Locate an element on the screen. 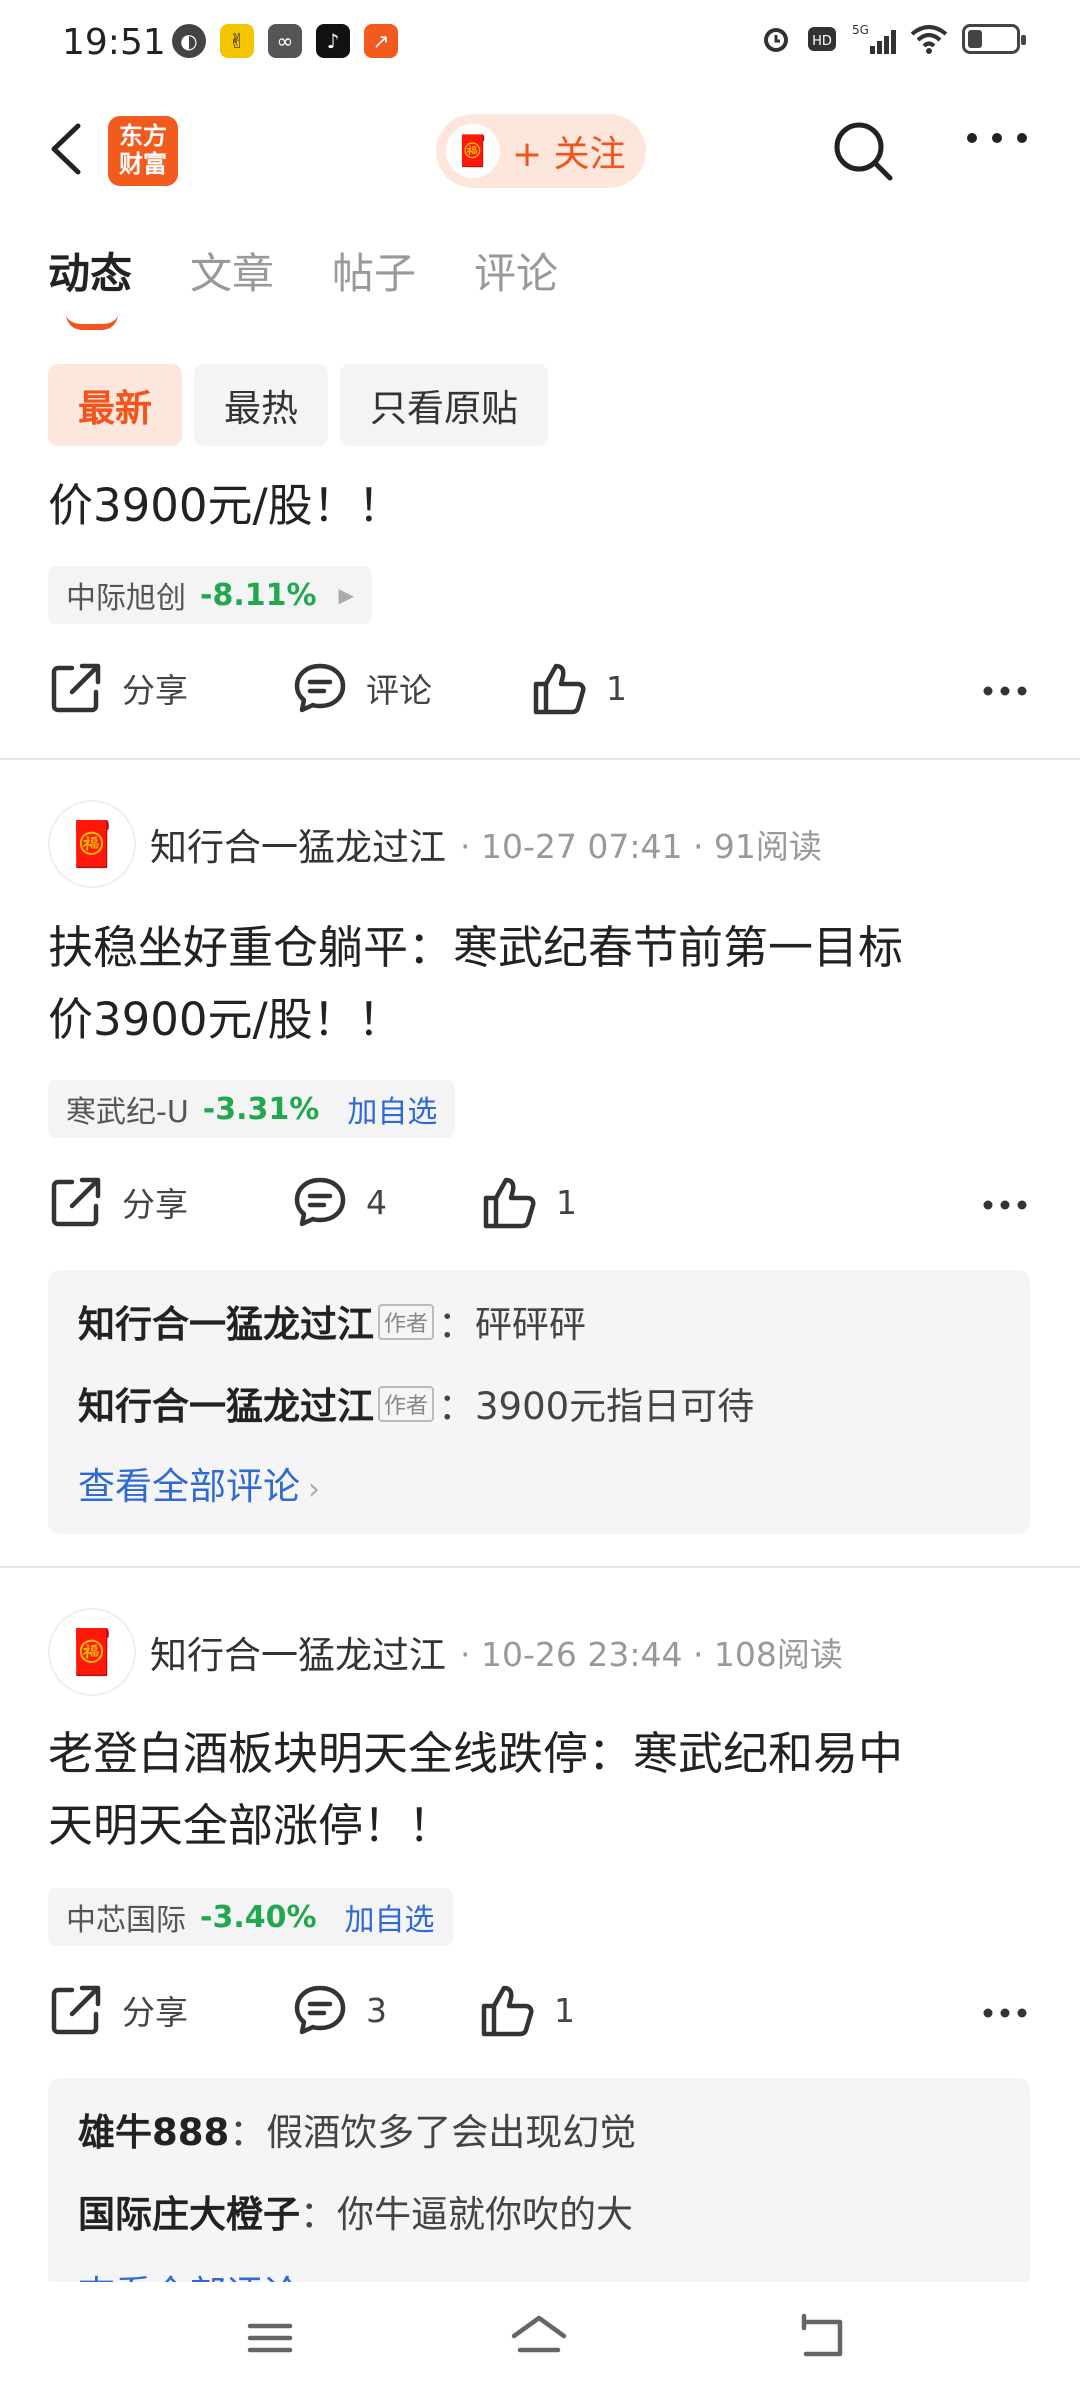 The height and width of the screenshot is (2408, 1080). user-avatar: 🧧 is located at coordinates (473, 151).